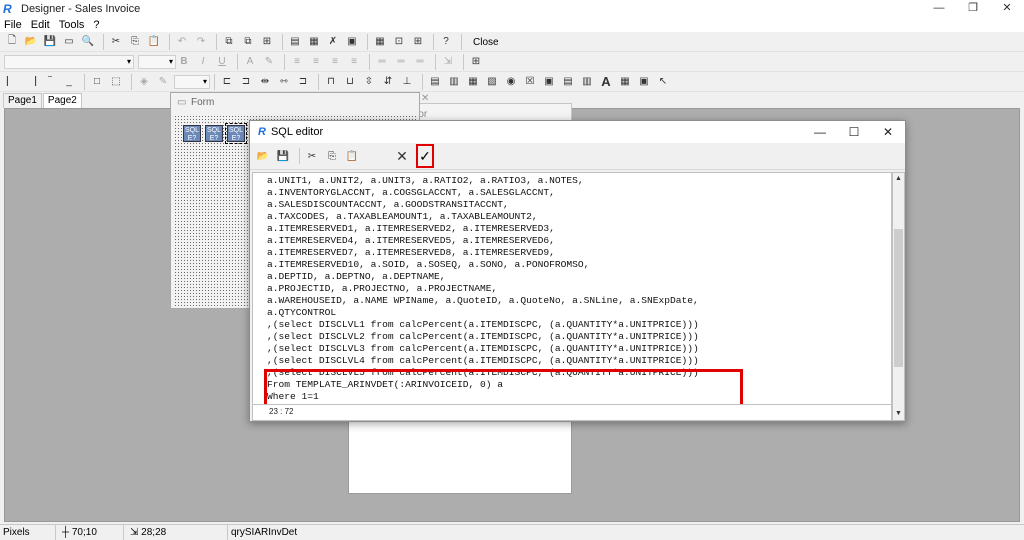 The height and width of the screenshot is (540, 1024). I want to click on sql-close-button: ✕, so click(888, 132).